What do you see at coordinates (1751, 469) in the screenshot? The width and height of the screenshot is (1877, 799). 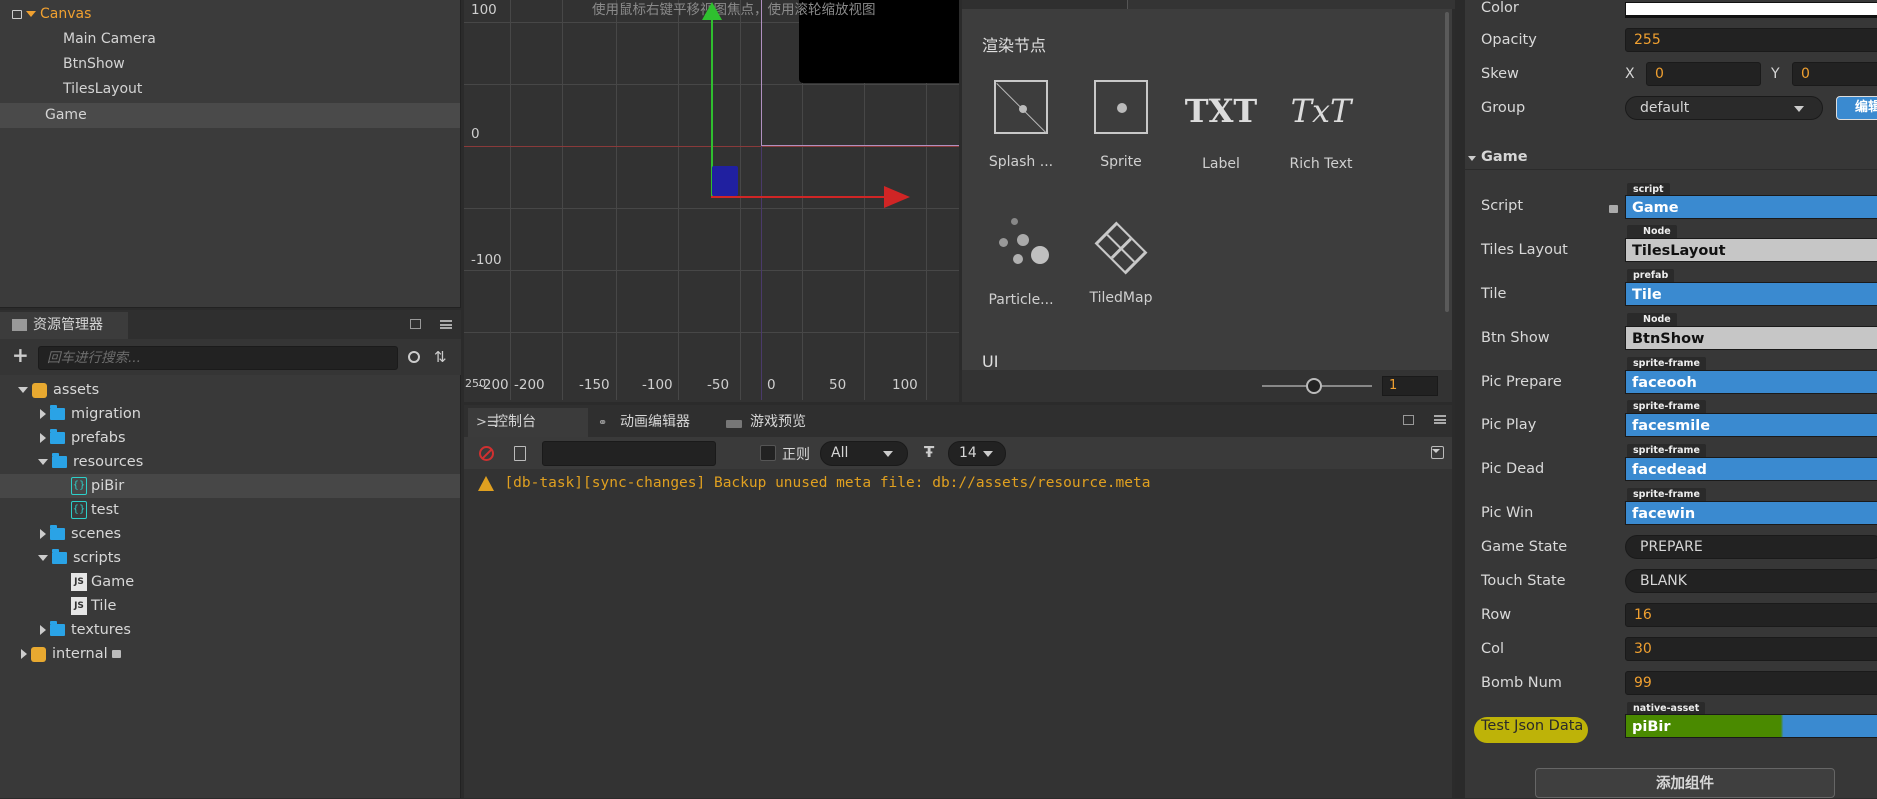 I see `pic-dead-field: facedead` at bounding box center [1751, 469].